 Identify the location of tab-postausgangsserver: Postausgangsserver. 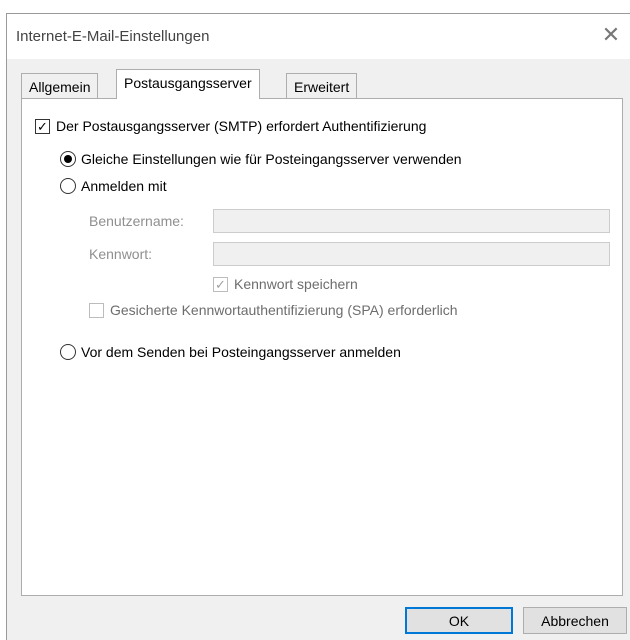
(188, 84).